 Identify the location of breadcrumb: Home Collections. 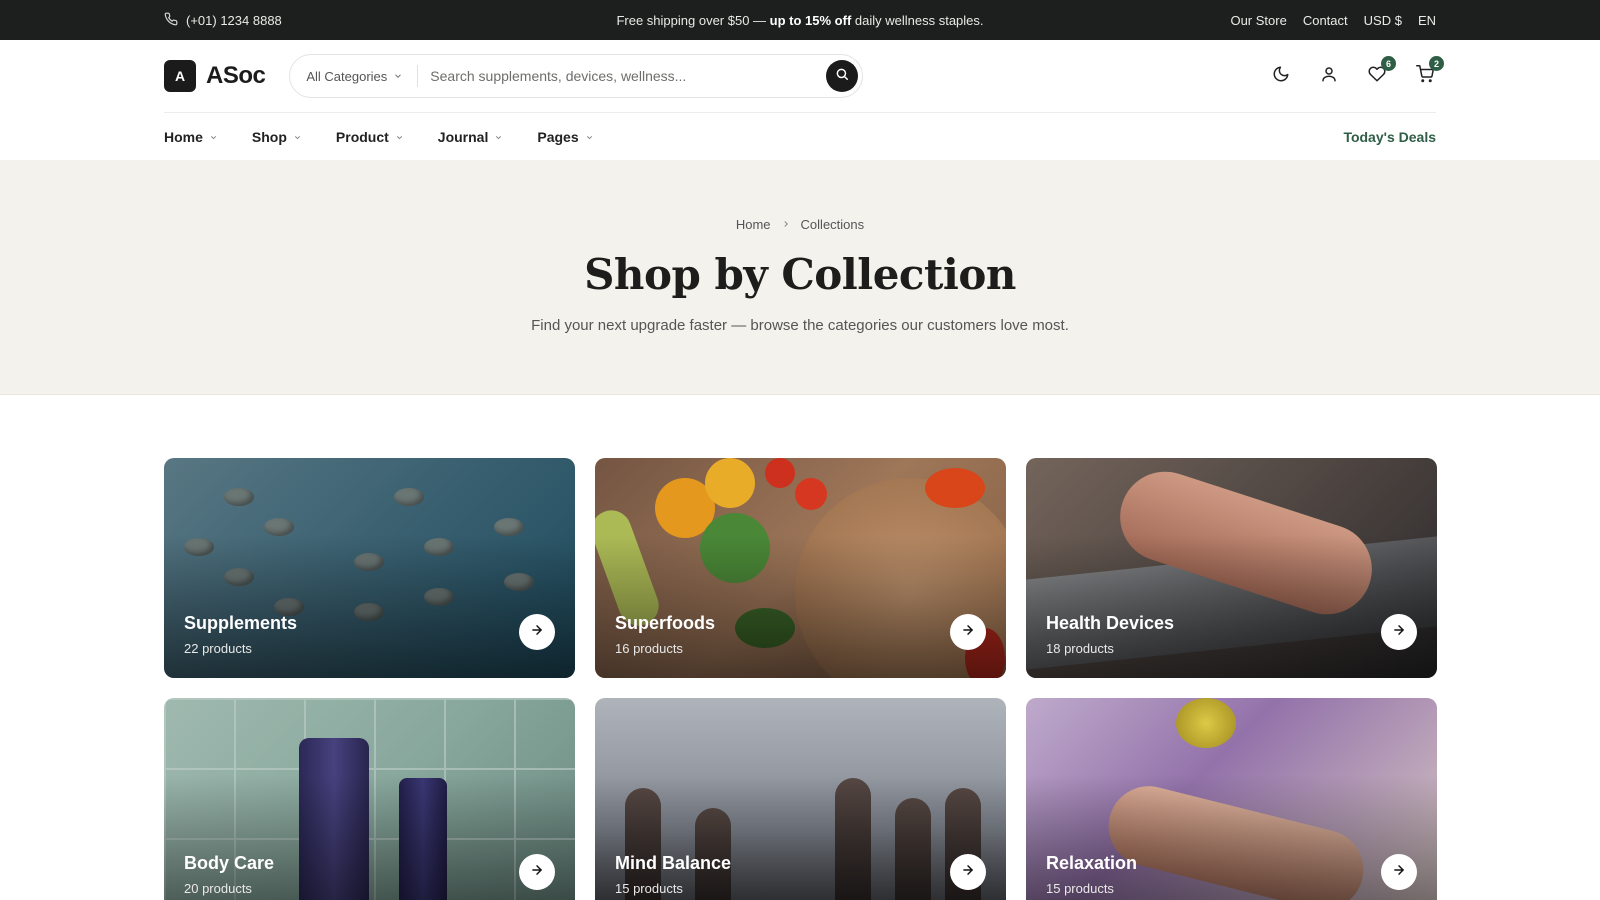
(800, 224).